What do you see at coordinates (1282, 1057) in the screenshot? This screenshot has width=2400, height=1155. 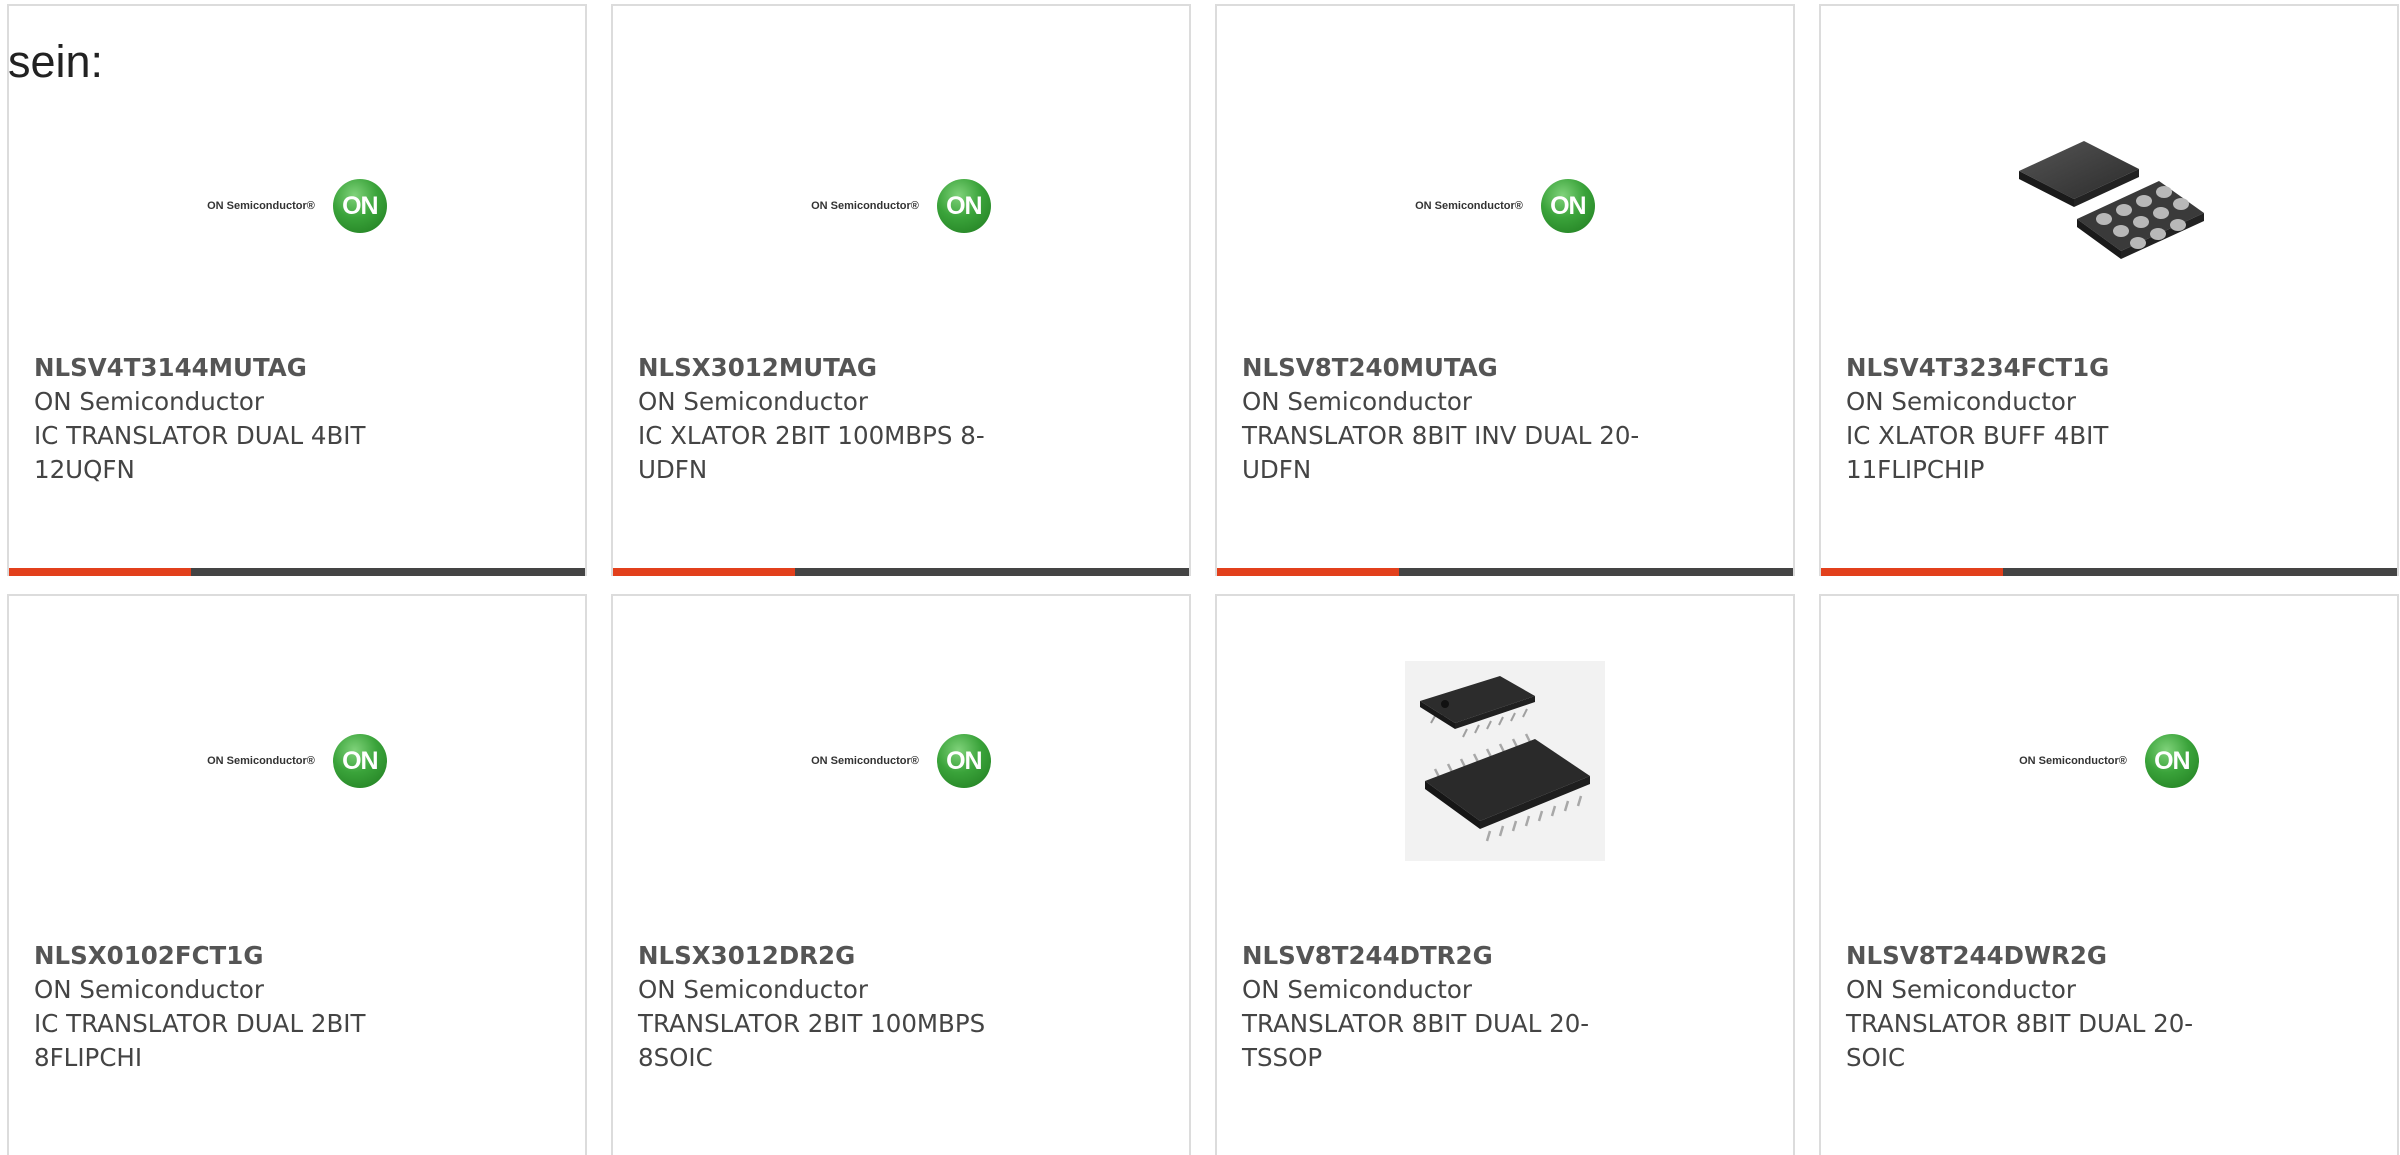 I see `description-line-2: TSSOP` at bounding box center [1282, 1057].